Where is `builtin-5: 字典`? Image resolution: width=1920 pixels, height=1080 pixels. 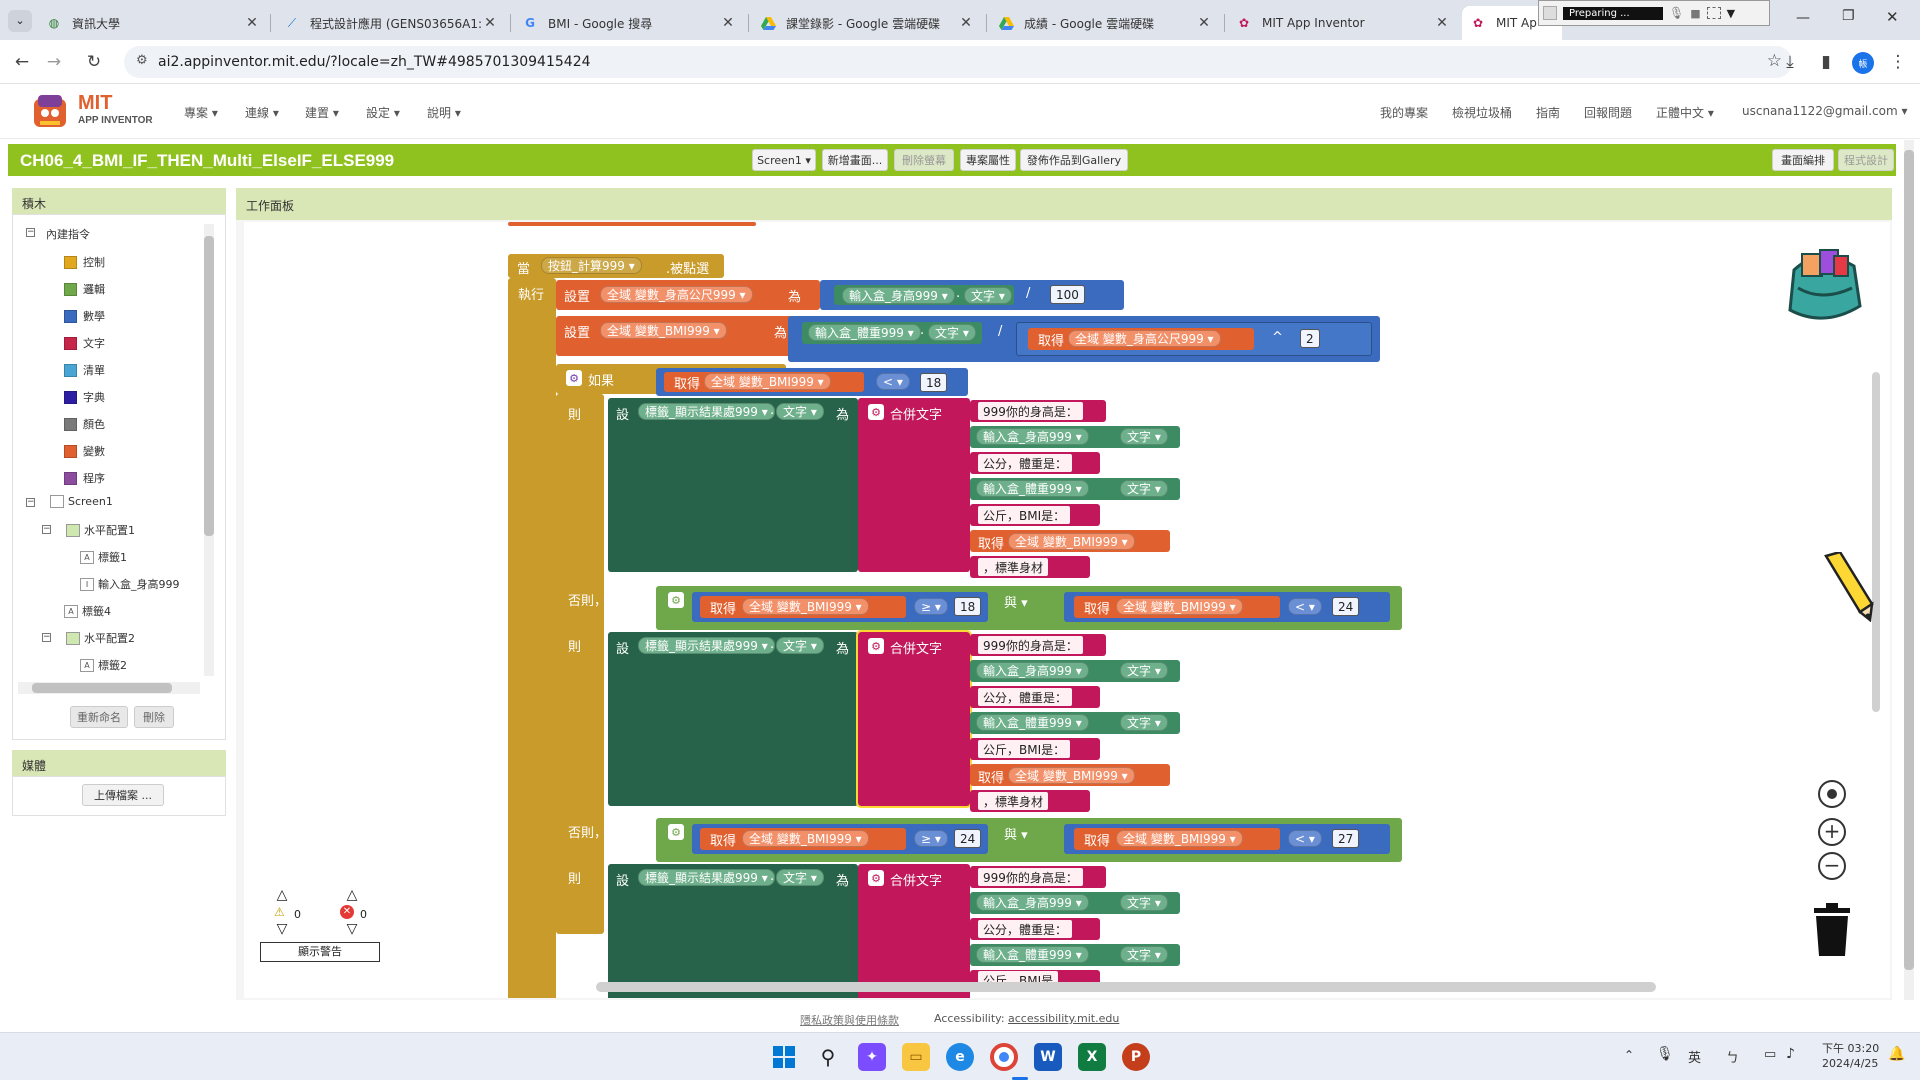
builtin-5: 字典 is located at coordinates (84, 397).